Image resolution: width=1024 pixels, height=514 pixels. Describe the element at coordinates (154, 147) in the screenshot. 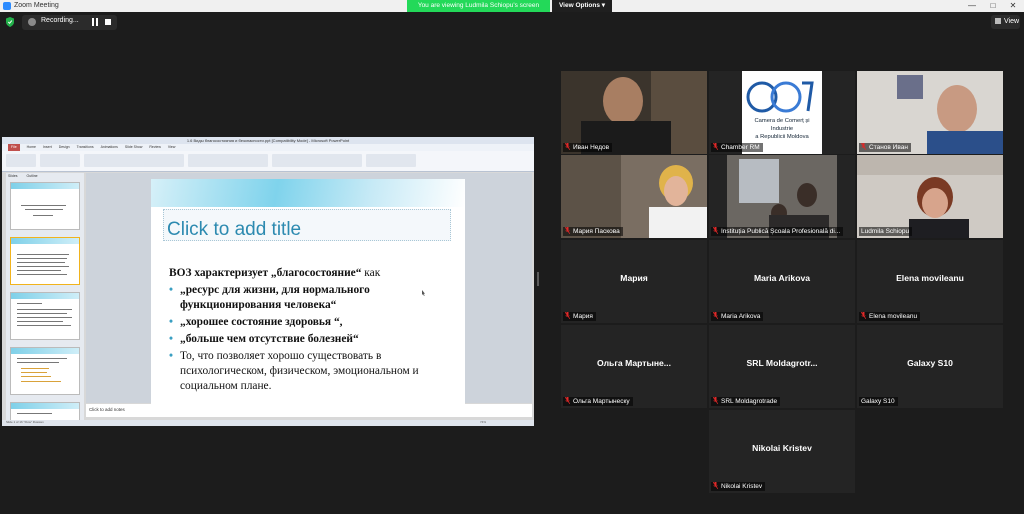

I see `ribbon-tab-review: Review` at that location.